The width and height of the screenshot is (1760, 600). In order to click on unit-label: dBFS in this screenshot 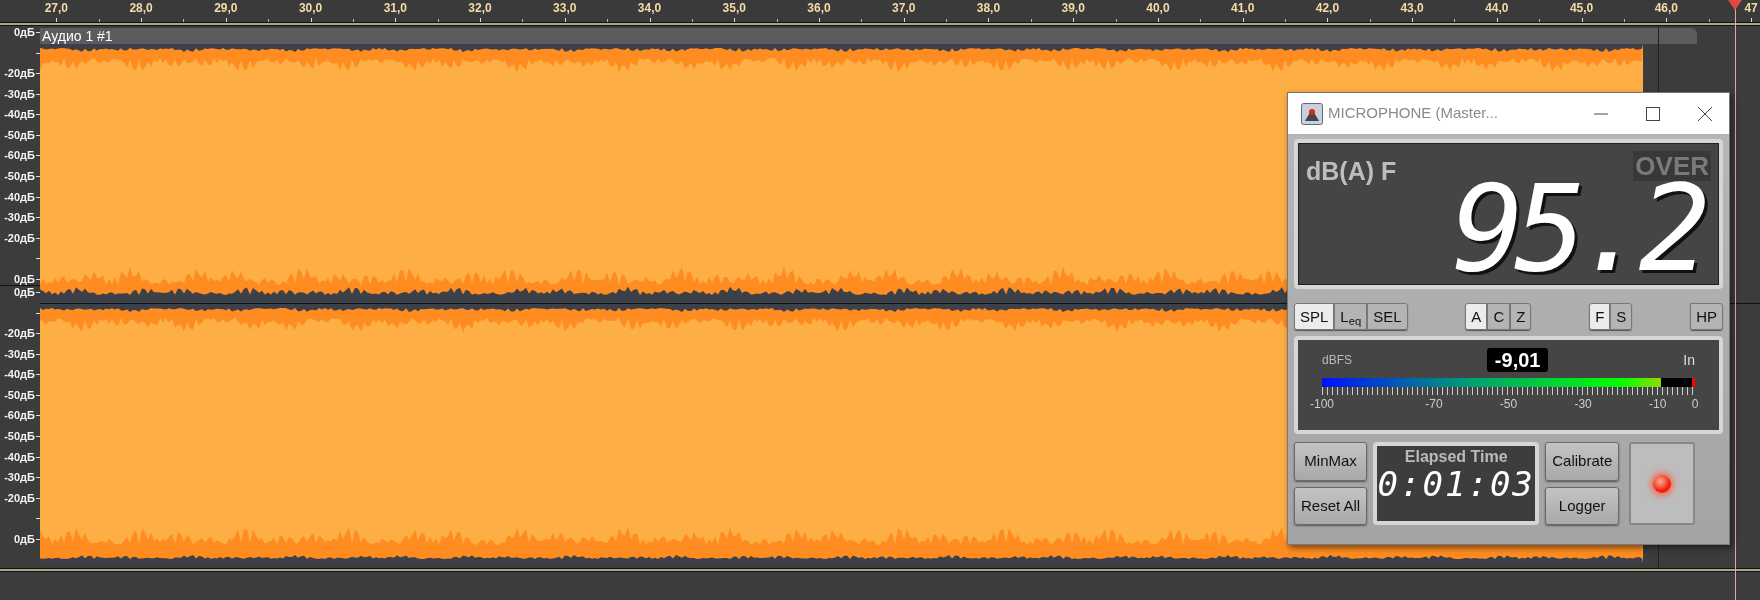, I will do `click(1337, 360)`.